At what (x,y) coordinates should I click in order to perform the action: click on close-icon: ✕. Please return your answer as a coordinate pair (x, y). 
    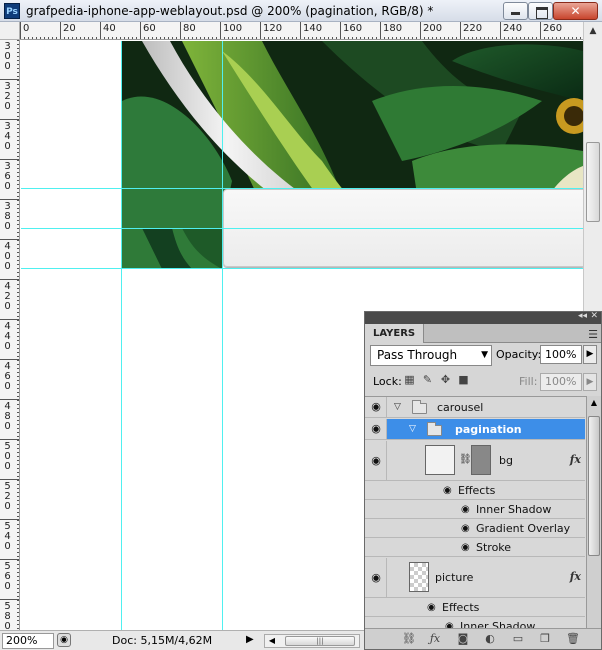
    Looking at the image, I should click on (594, 316).